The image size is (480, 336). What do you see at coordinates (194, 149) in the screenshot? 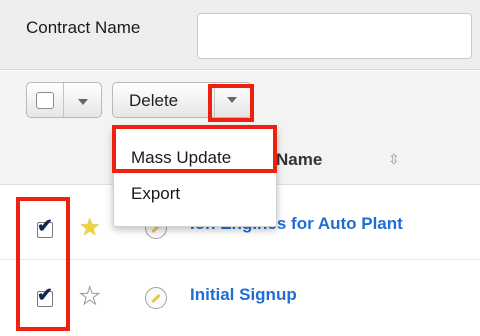
I see `highlight-mass-update` at bounding box center [194, 149].